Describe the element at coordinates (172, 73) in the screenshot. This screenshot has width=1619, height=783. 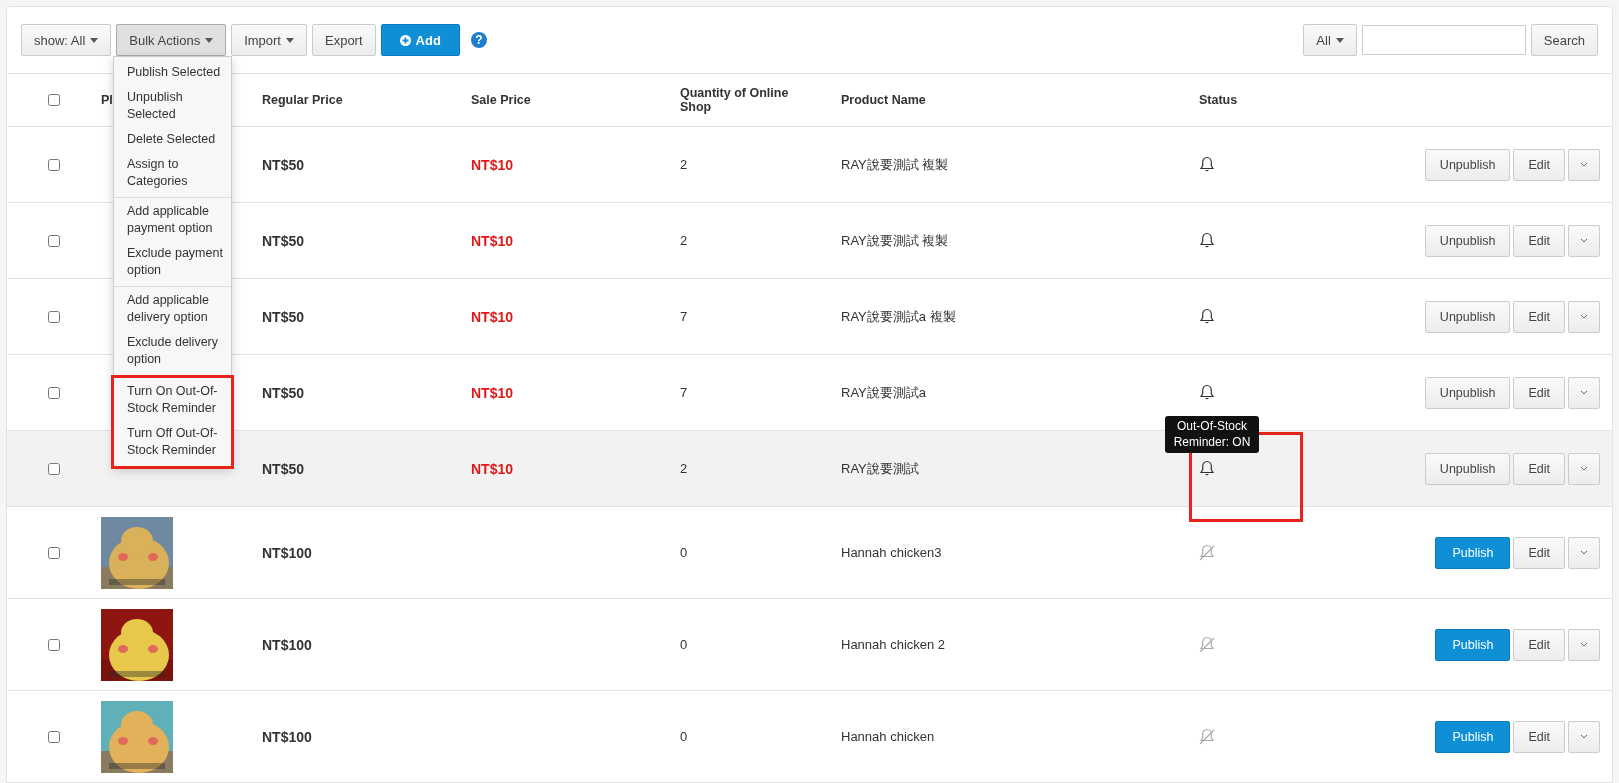
I see `menu-item: Publish Selected` at that location.